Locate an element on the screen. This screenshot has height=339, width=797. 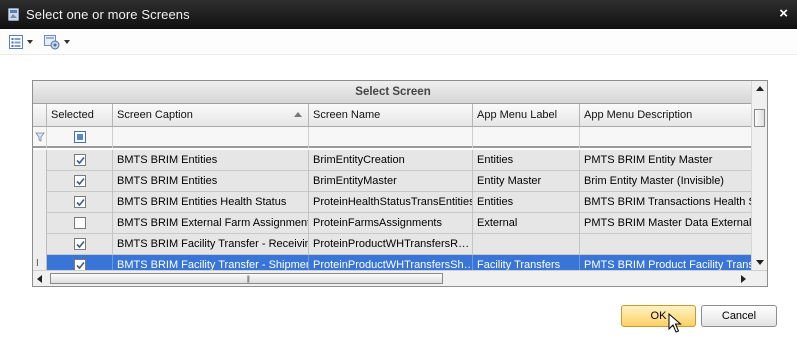
sort-ascending-icon is located at coordinates (298, 114).